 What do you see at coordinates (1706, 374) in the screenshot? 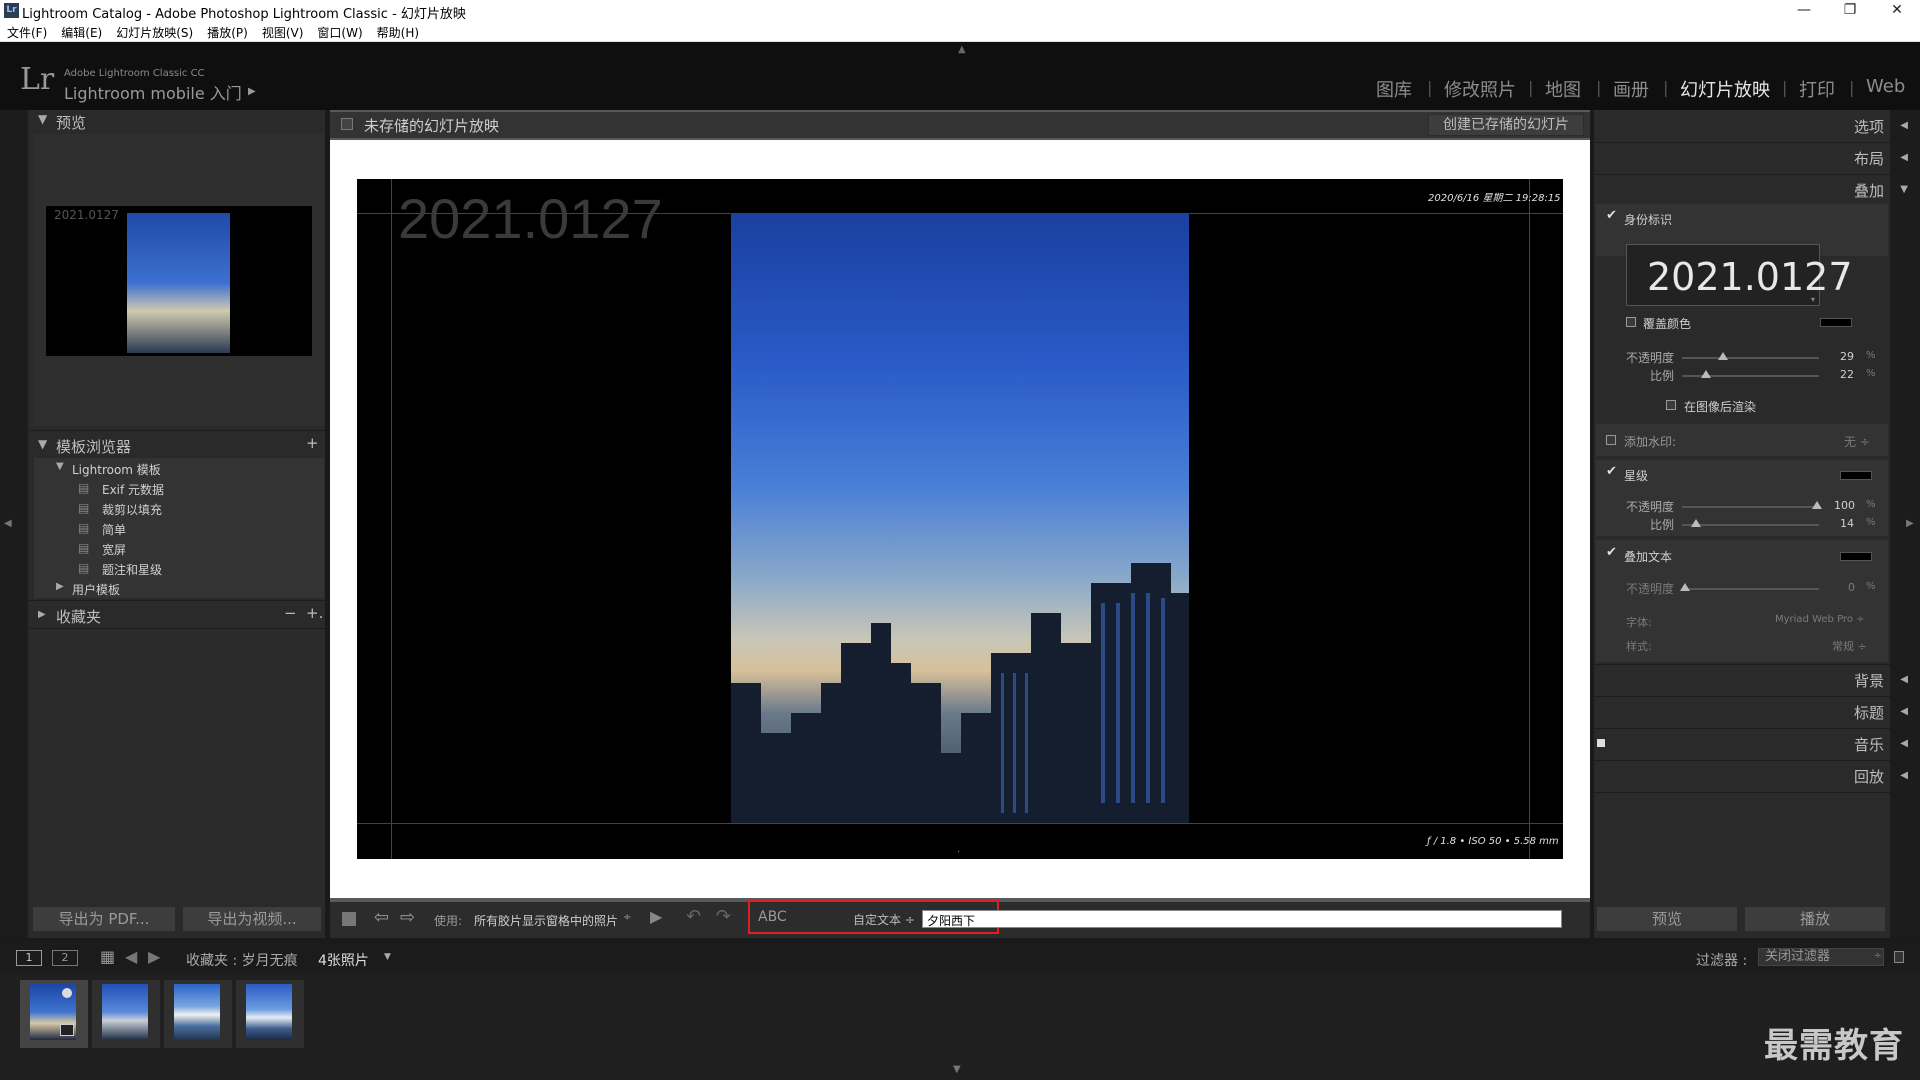
I see `scale-slider-thumb` at bounding box center [1706, 374].